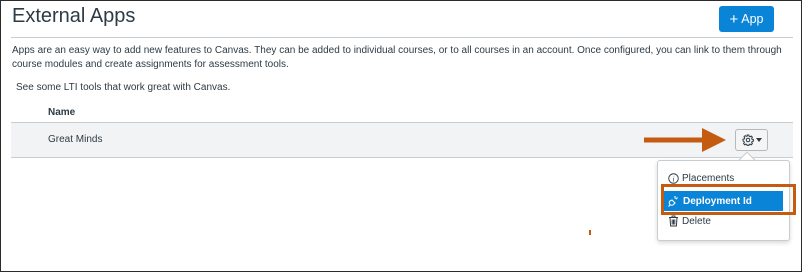 This screenshot has width=802, height=272. What do you see at coordinates (62, 112) in the screenshot?
I see `column-header-name: Name` at bounding box center [62, 112].